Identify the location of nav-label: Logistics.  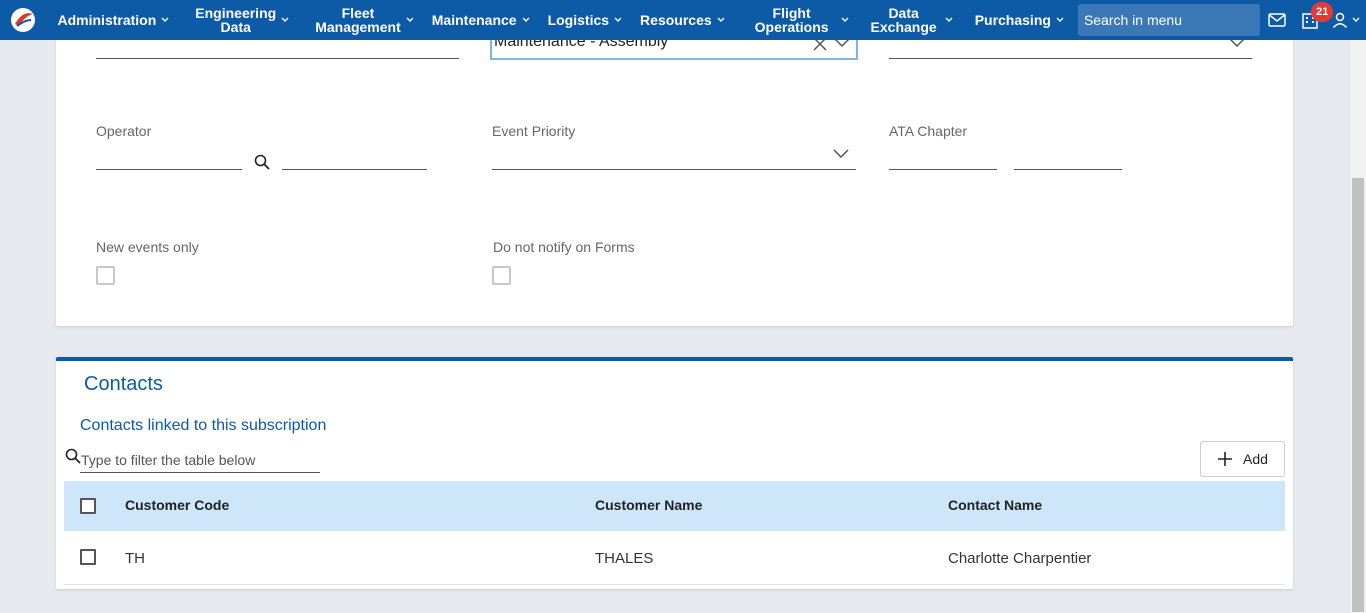
(578, 20).